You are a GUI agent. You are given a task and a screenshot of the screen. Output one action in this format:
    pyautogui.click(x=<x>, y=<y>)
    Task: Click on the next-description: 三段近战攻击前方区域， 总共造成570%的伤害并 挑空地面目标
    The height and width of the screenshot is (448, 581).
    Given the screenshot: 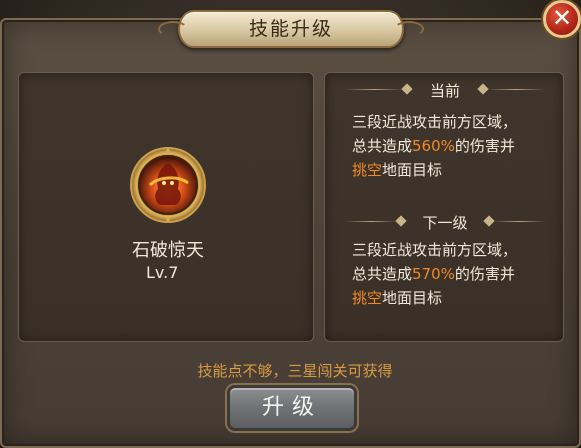 What is the action you would take?
    pyautogui.click(x=454, y=274)
    